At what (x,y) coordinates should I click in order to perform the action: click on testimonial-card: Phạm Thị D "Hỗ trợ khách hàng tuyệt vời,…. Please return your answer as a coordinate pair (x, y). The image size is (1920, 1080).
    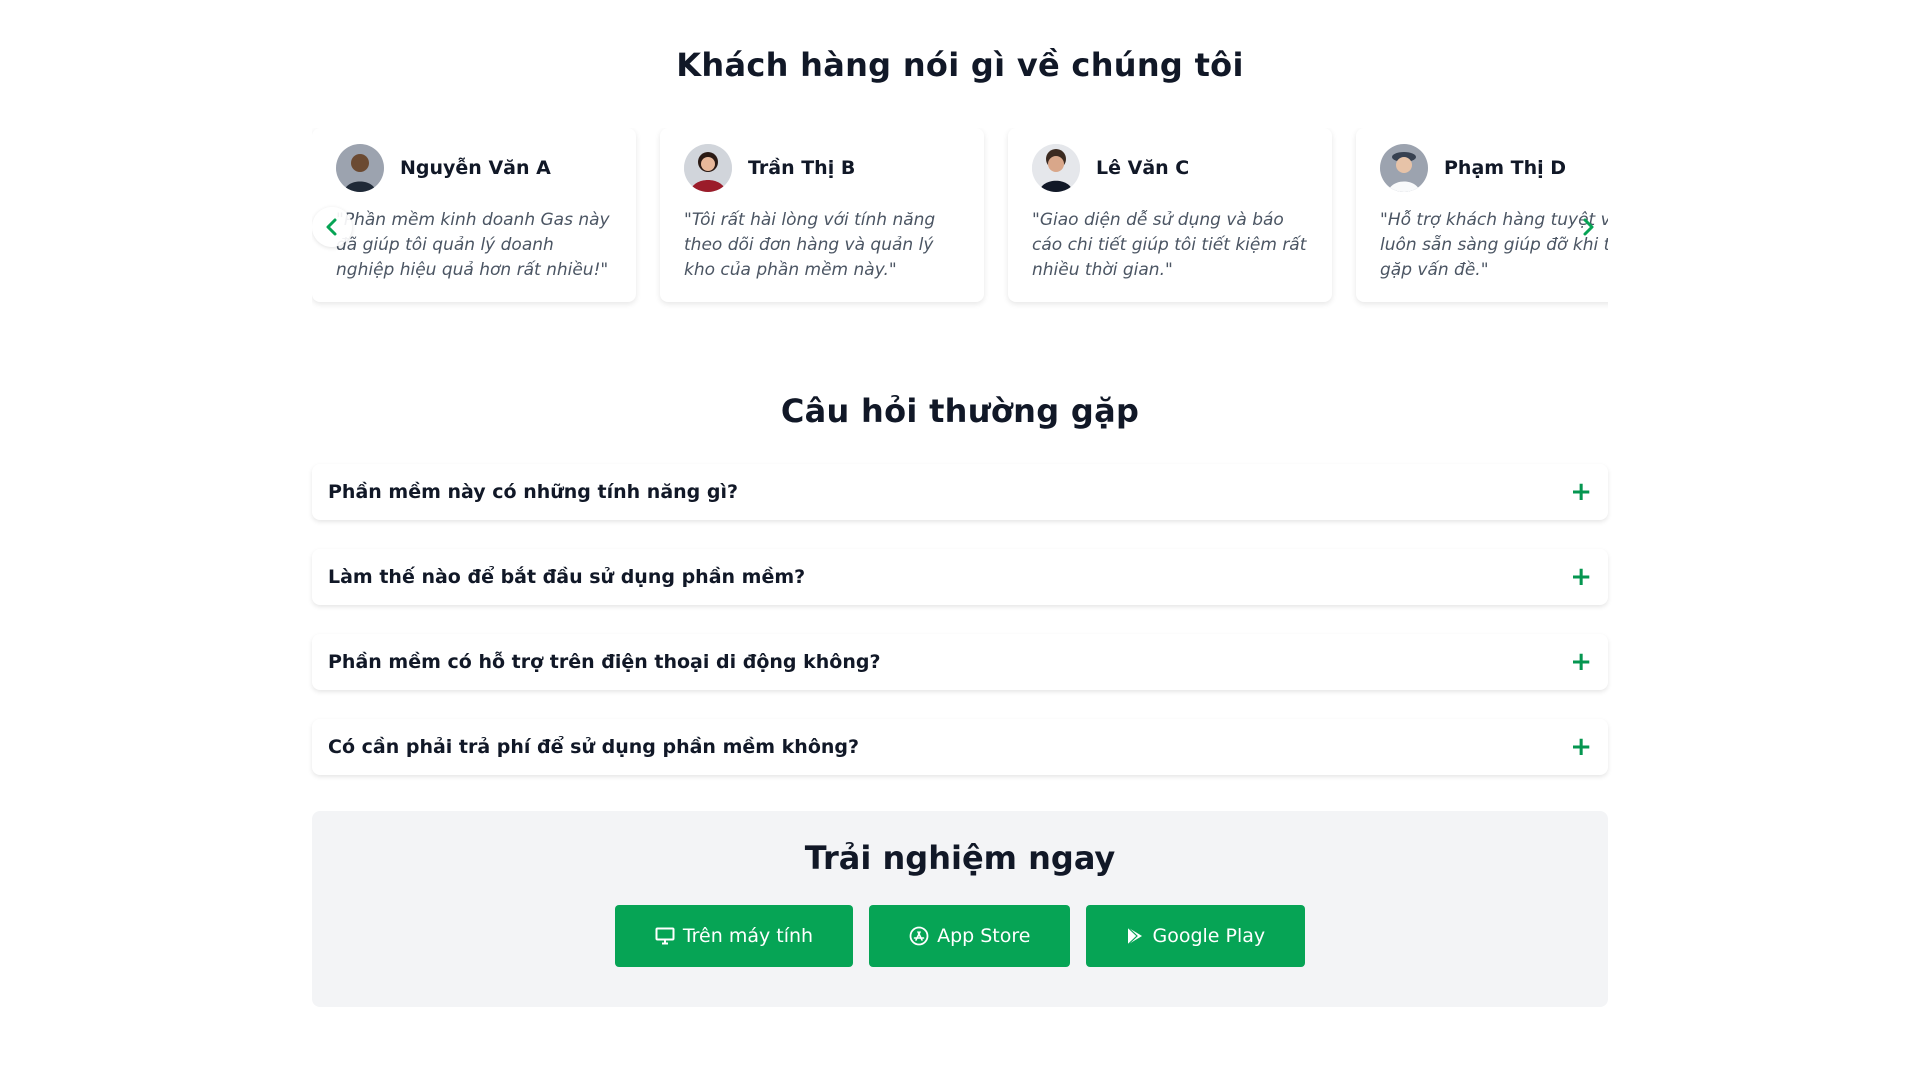
    Looking at the image, I should click on (1482, 215).